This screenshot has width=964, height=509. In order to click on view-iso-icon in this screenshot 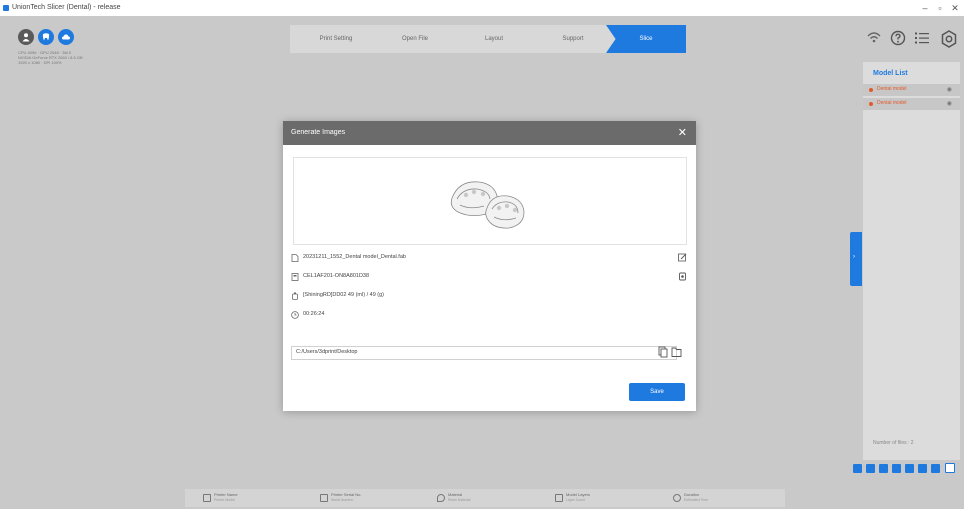, I will do `click(935, 468)`.